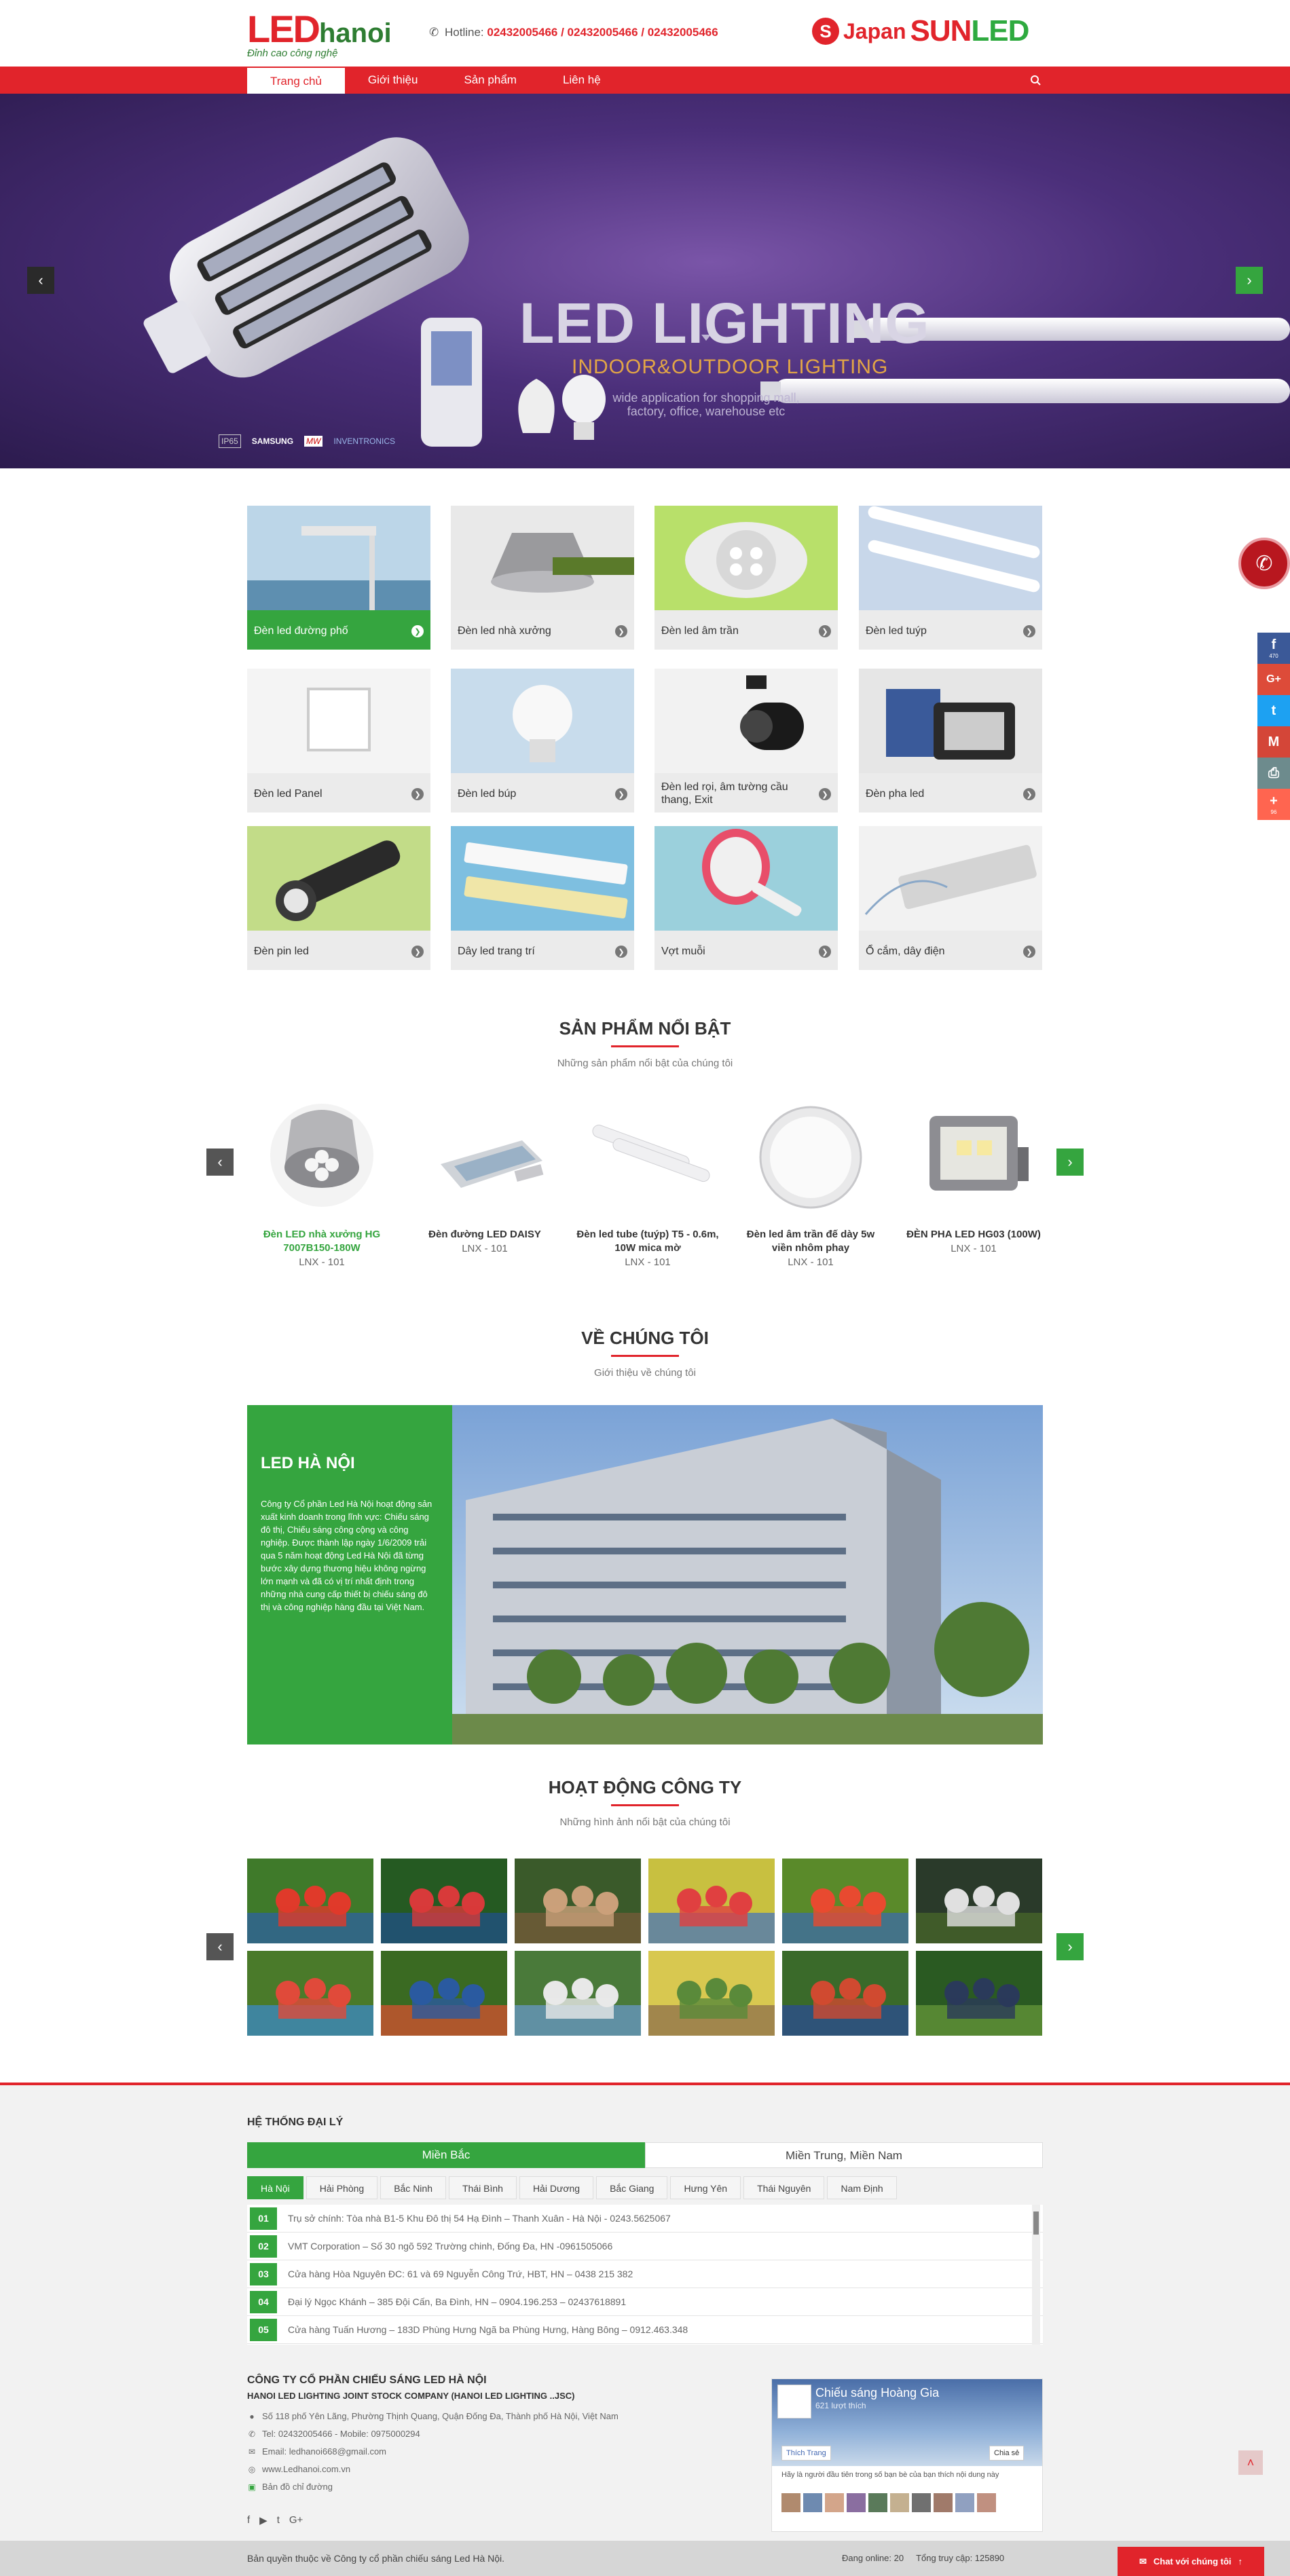  I want to click on banner-next-button: ›, so click(1249, 281).